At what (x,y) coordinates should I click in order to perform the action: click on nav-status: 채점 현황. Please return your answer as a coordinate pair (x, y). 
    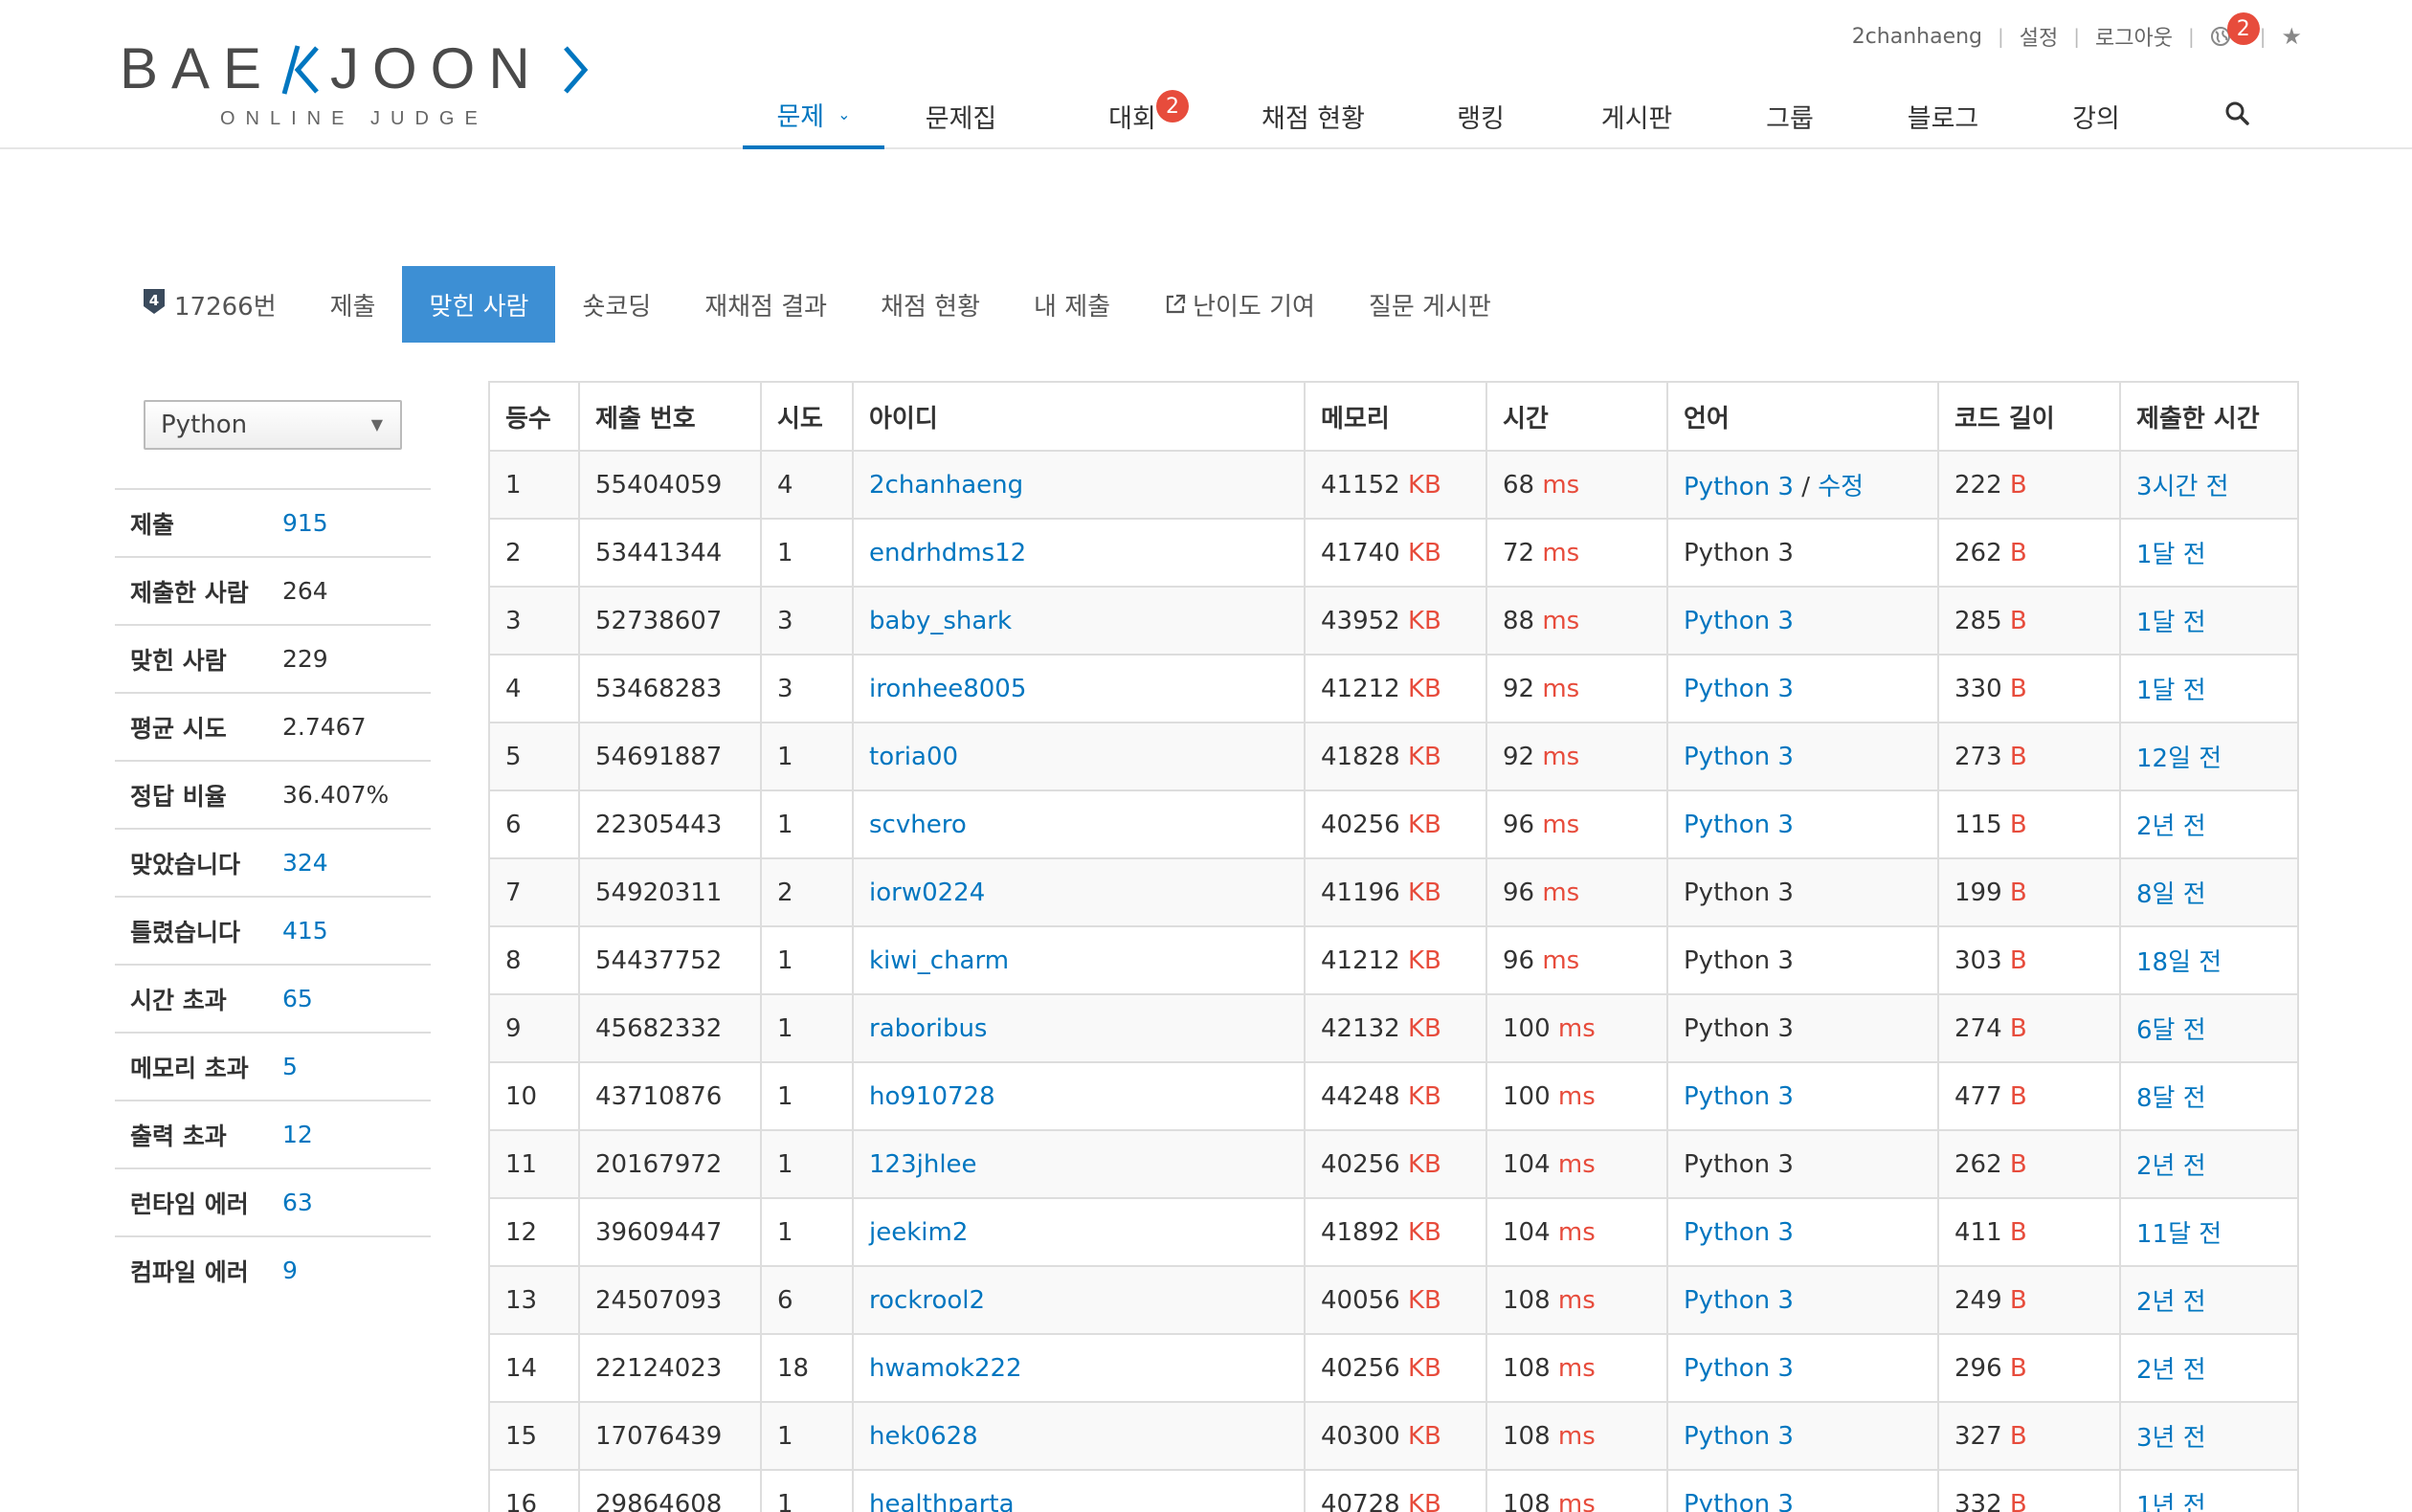
    Looking at the image, I should click on (1313, 115).